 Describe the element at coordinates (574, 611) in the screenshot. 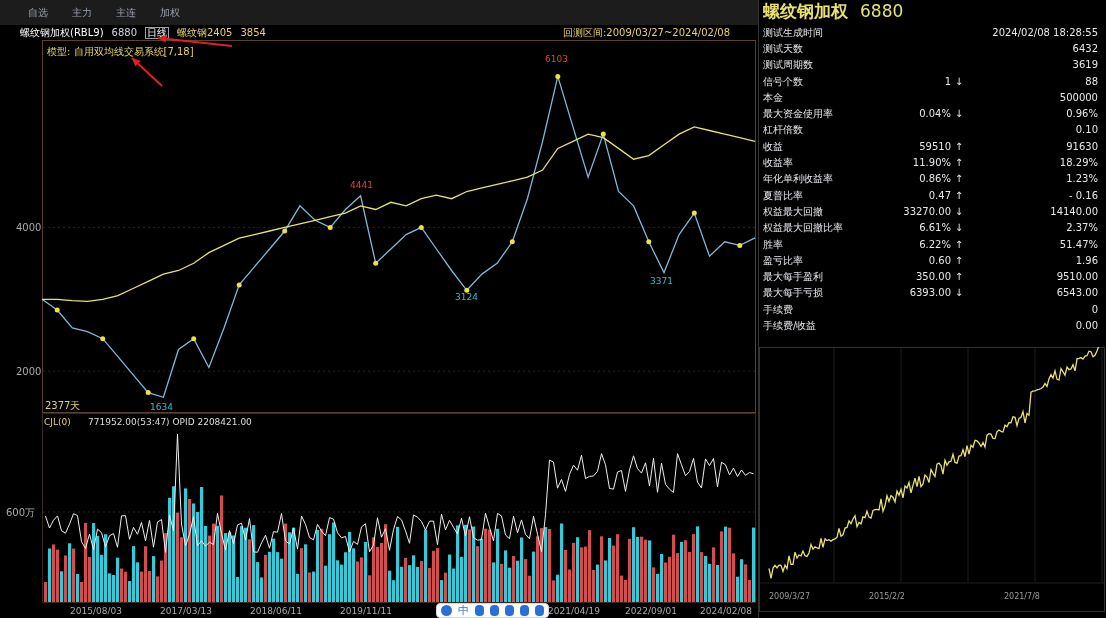

I see `date-label: 2021/04/19` at that location.